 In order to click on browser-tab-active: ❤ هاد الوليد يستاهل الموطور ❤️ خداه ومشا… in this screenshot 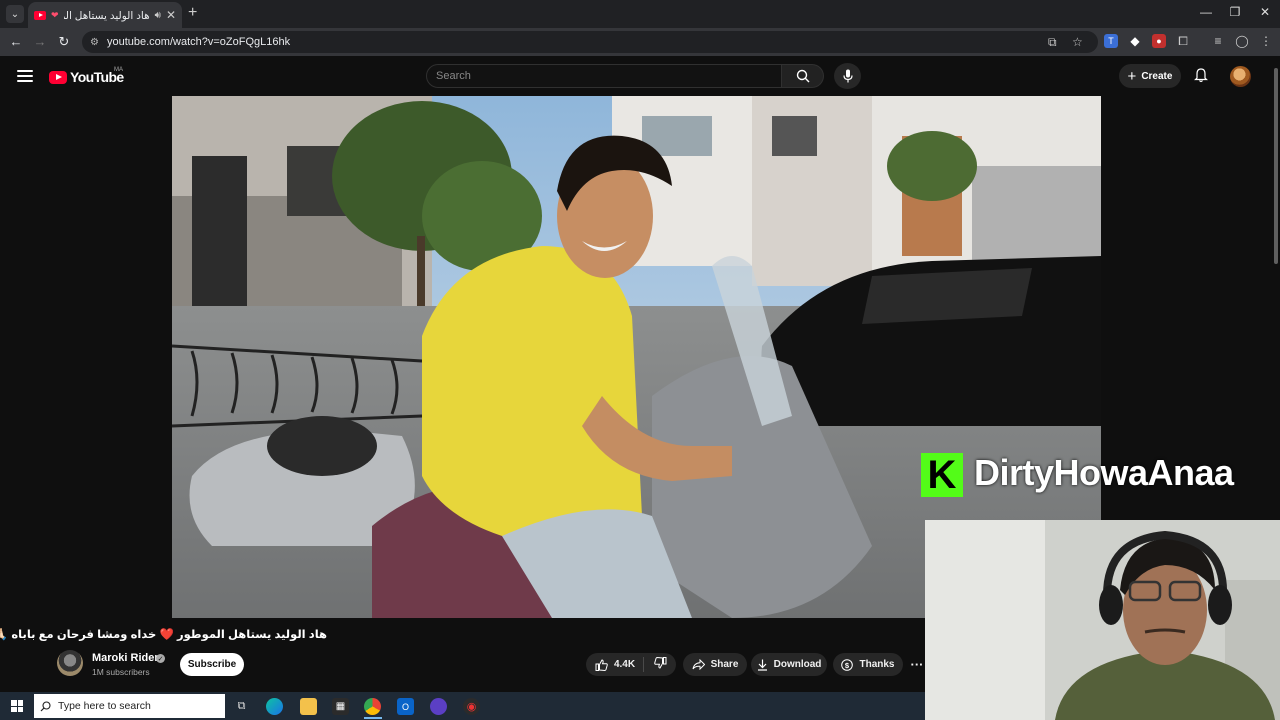, I will do `click(105, 15)`.